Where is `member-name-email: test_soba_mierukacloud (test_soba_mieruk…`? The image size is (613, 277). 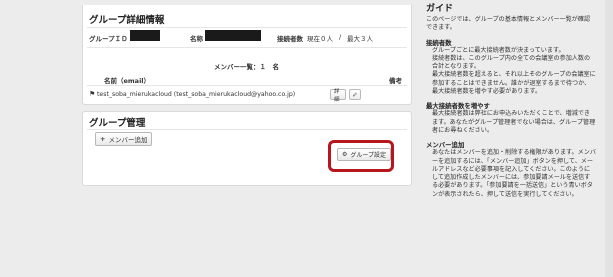
member-name-email: test_soba_mierukacloud (test_soba_mieruk… is located at coordinates (196, 94).